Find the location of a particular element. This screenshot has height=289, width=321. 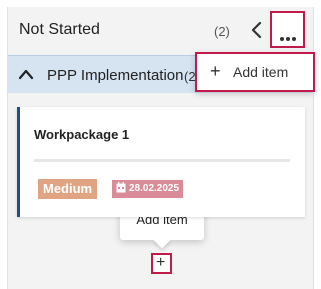

due-date-badge: 28.02.2025 is located at coordinates (148, 189).